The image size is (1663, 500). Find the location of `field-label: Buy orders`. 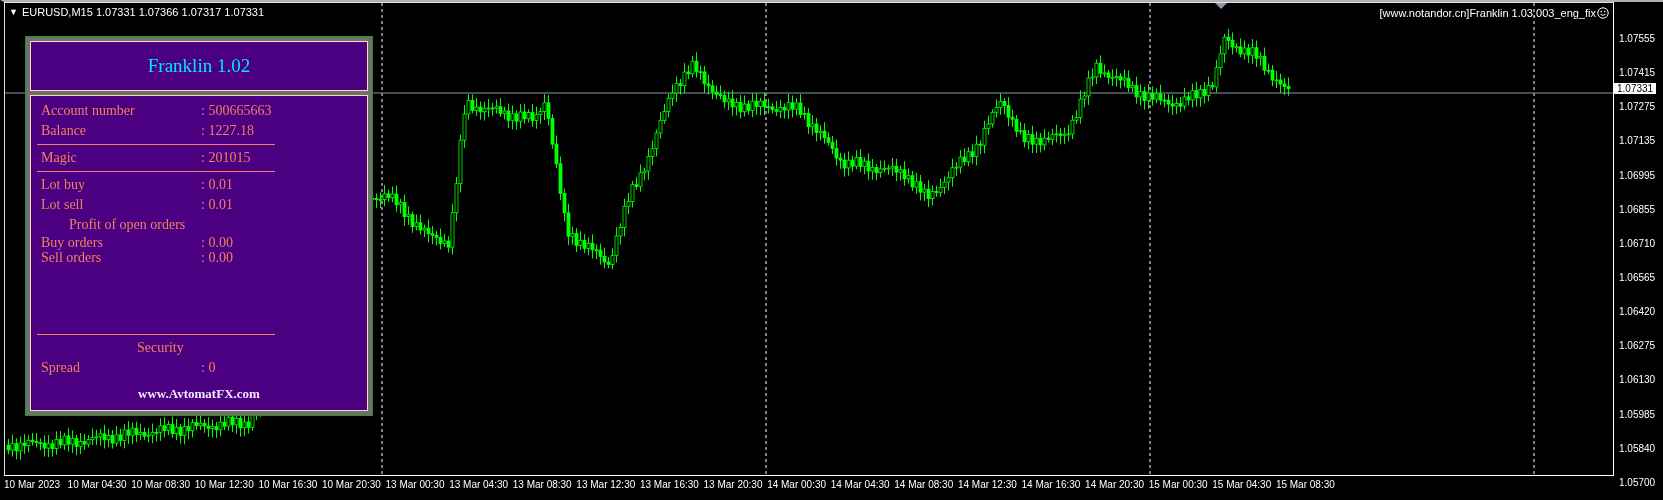

field-label: Buy orders is located at coordinates (72, 242).